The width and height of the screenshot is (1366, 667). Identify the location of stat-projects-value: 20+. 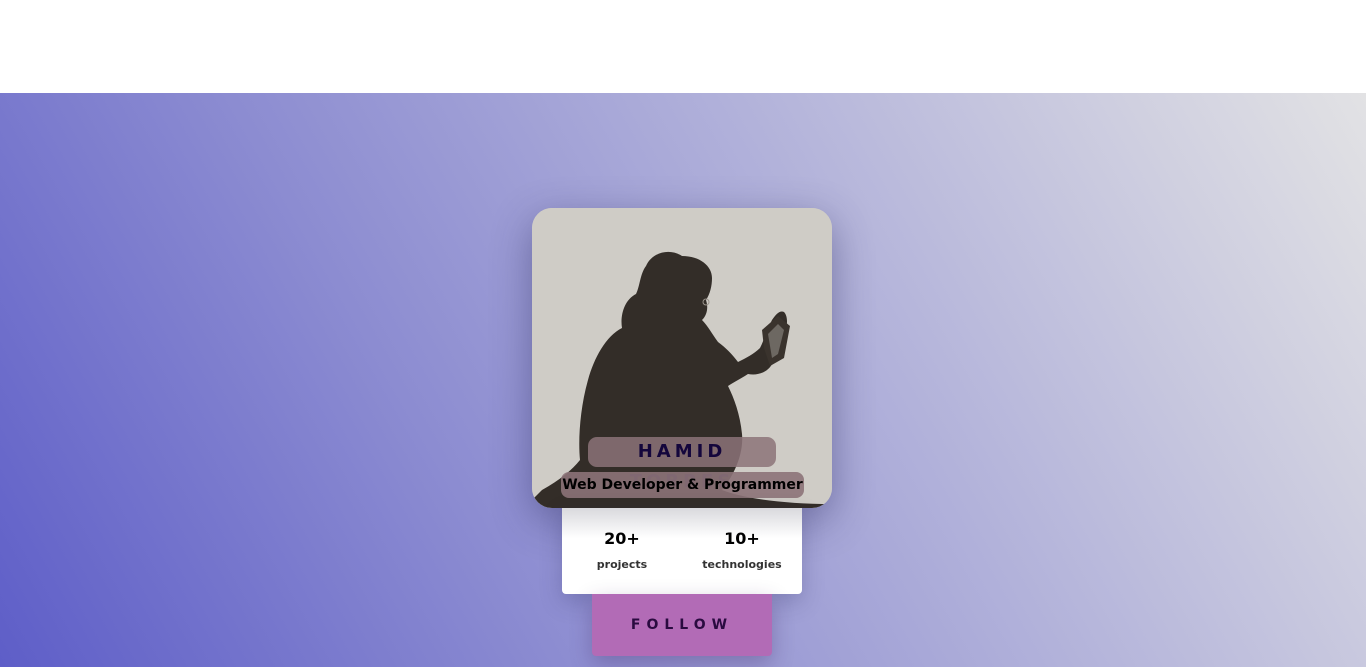
(622, 538).